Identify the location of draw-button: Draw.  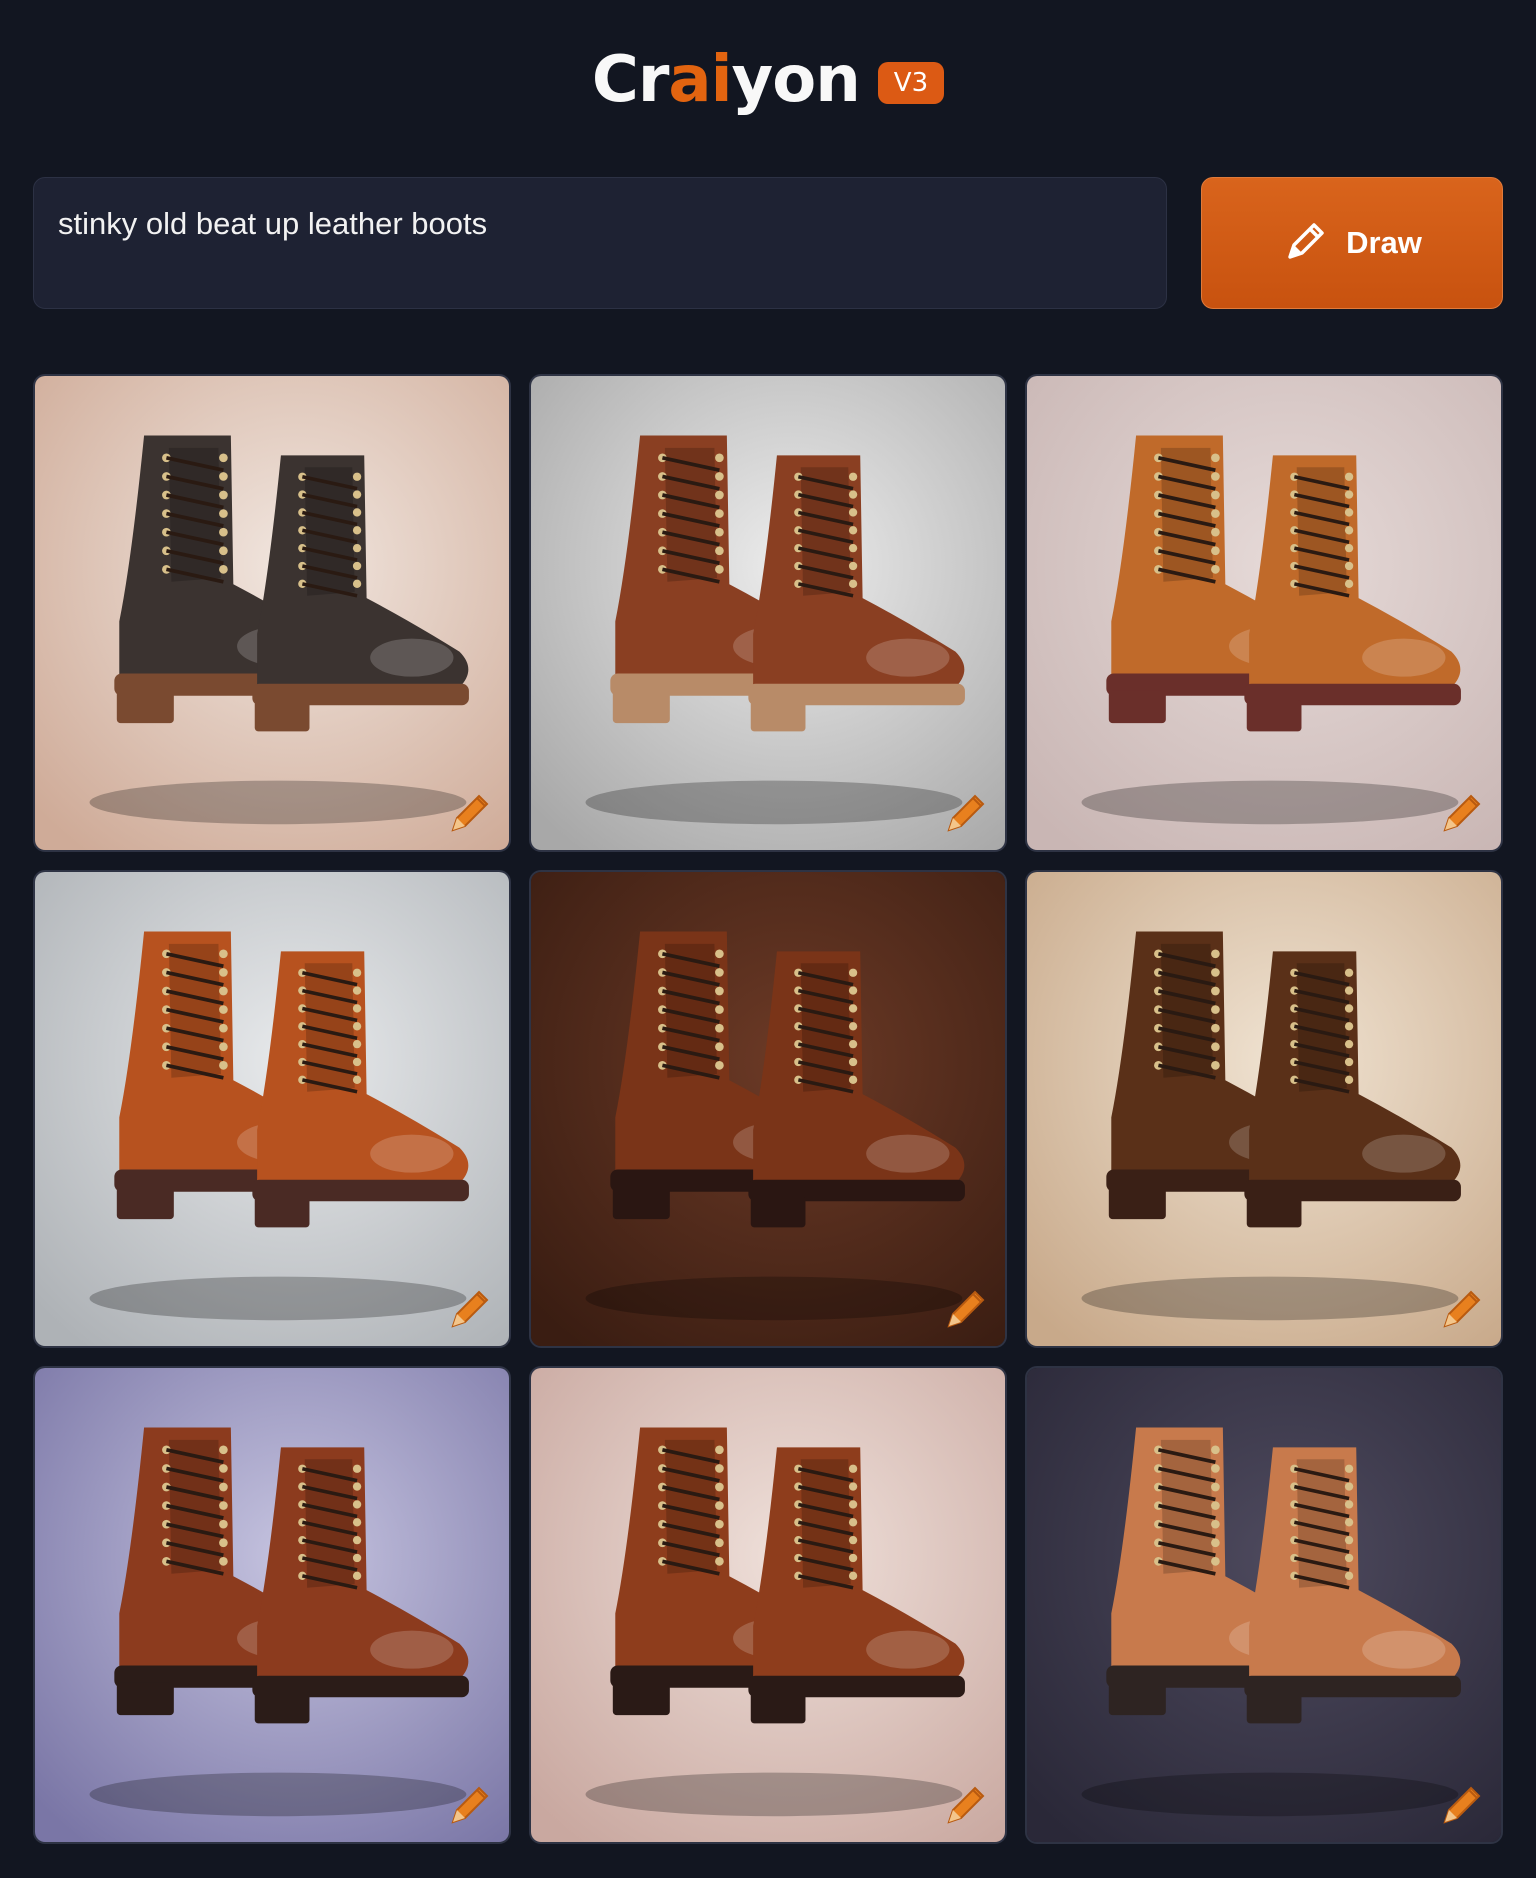
(1352, 243).